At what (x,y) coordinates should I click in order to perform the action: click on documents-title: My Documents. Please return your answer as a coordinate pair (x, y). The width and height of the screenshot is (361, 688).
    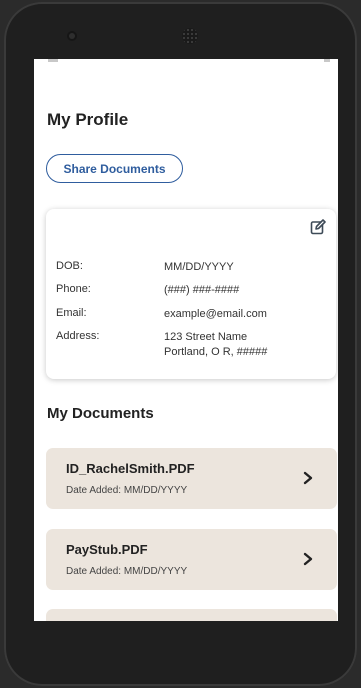
    Looking at the image, I should click on (100, 413).